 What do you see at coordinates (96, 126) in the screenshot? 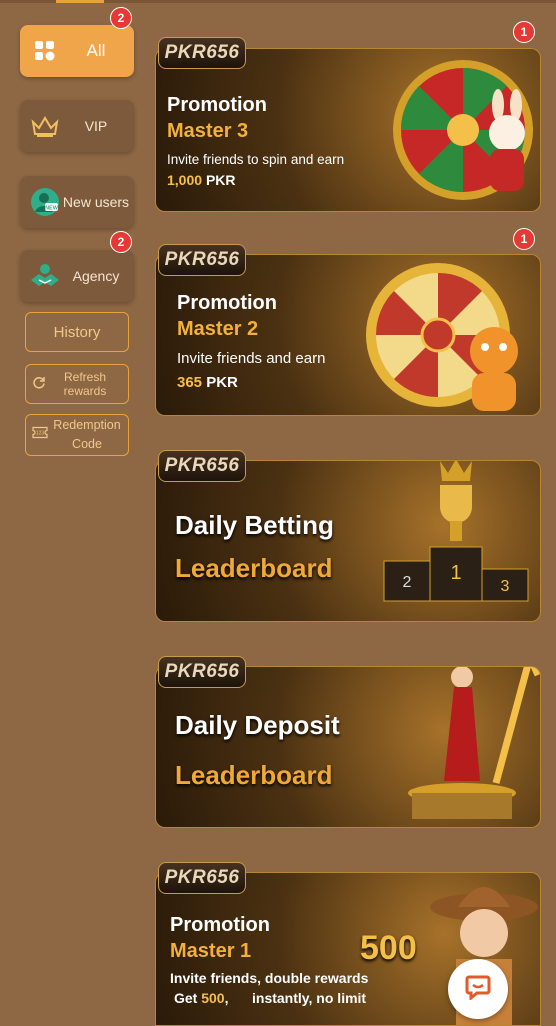
I see `sidebar-item-label: VIP` at bounding box center [96, 126].